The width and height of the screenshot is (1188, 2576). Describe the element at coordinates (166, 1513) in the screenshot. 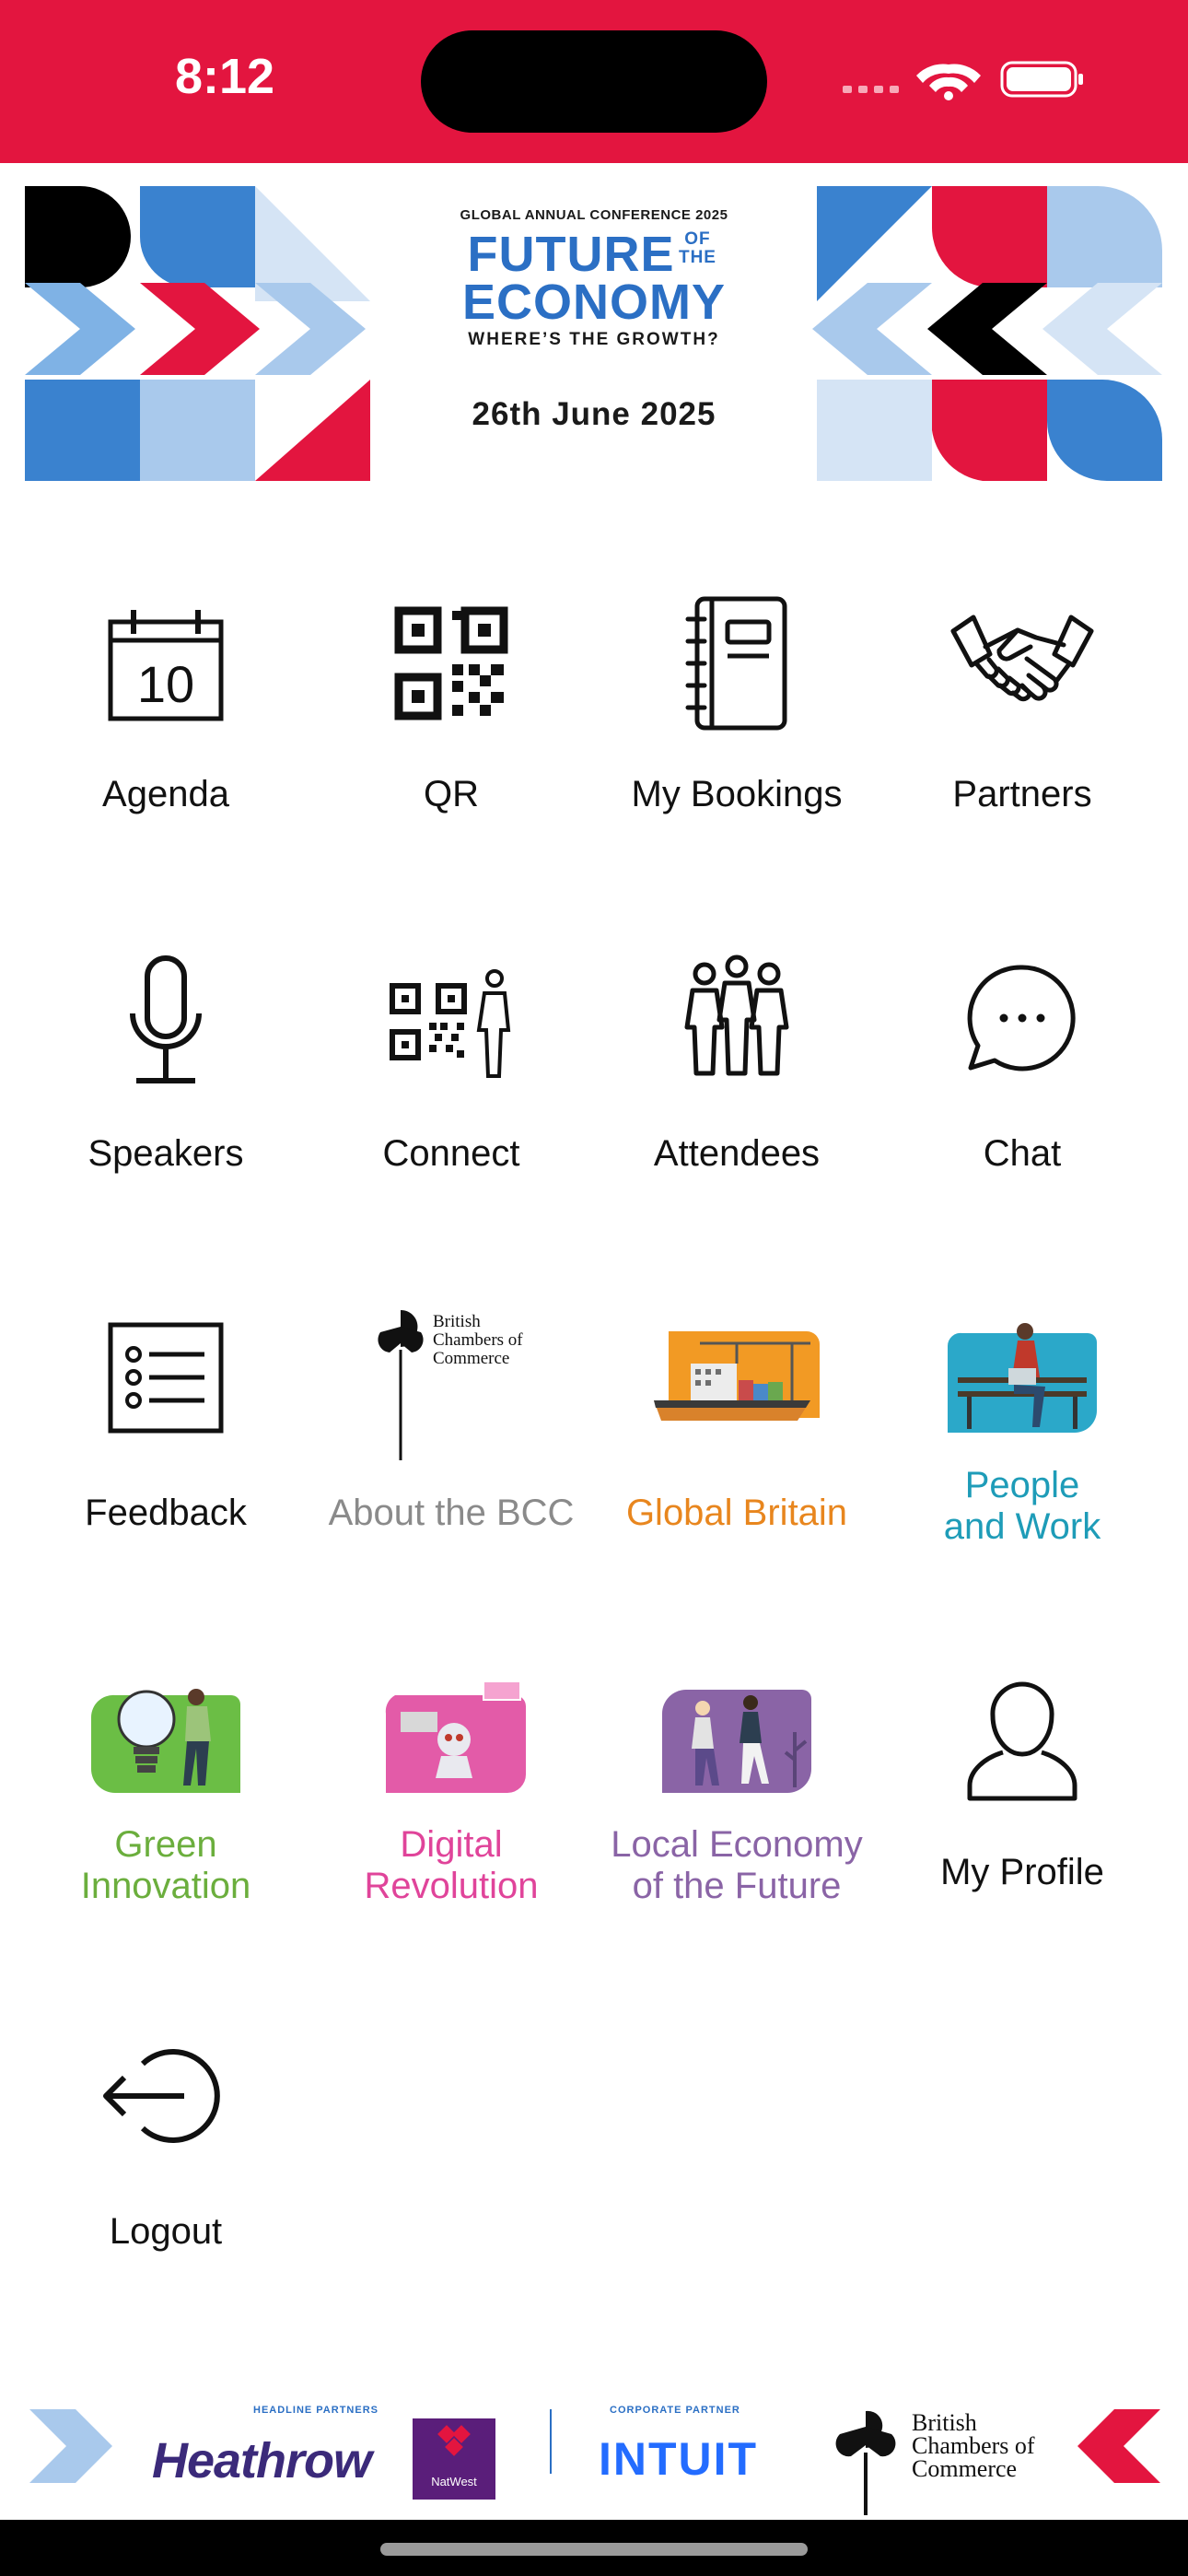

I see `menu-label: Feedback` at that location.